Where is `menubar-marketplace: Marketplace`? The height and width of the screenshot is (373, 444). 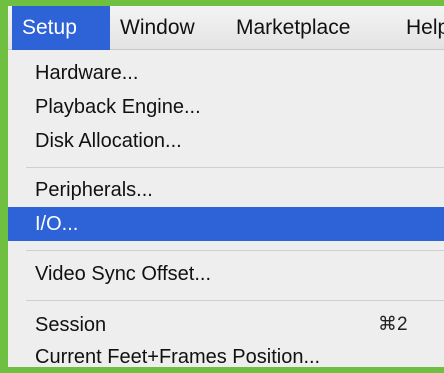 menubar-marketplace: Marketplace is located at coordinates (311, 28).